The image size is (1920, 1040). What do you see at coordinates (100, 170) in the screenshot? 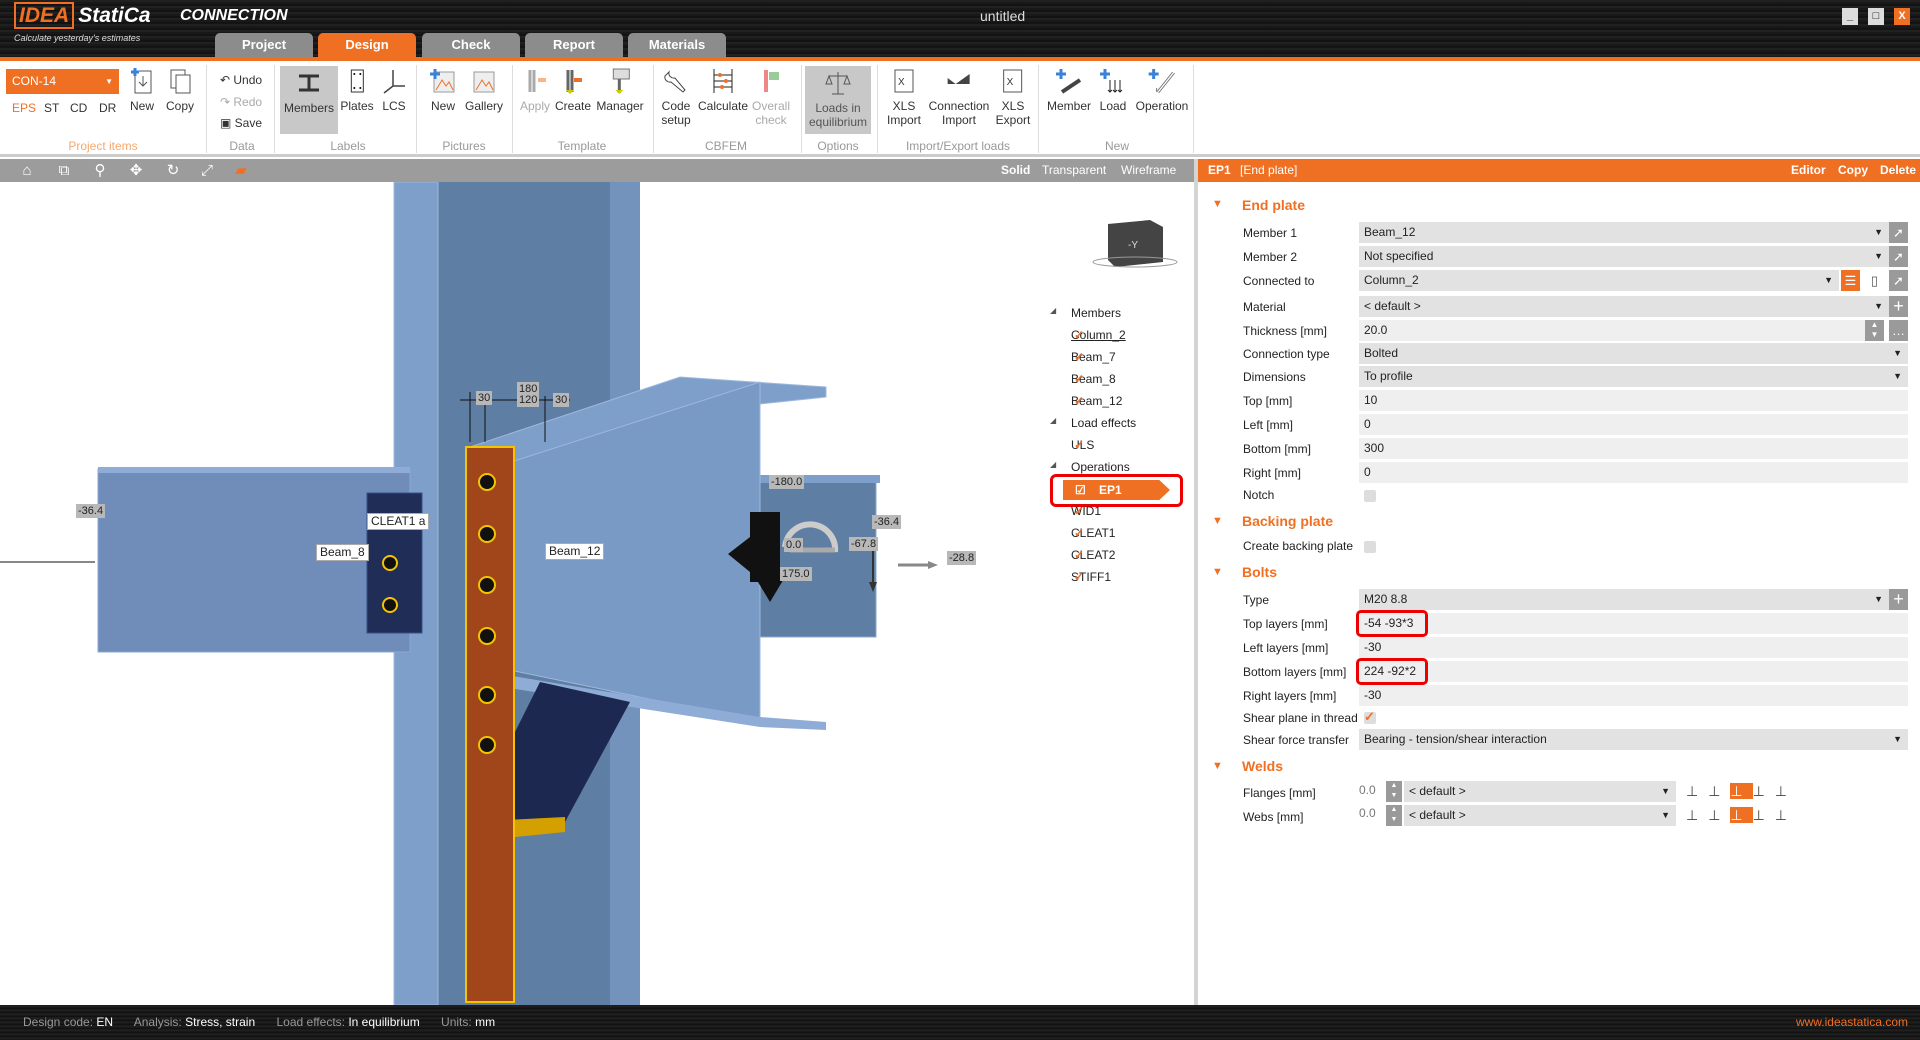
I see `zoom-icon: ⚲` at bounding box center [100, 170].